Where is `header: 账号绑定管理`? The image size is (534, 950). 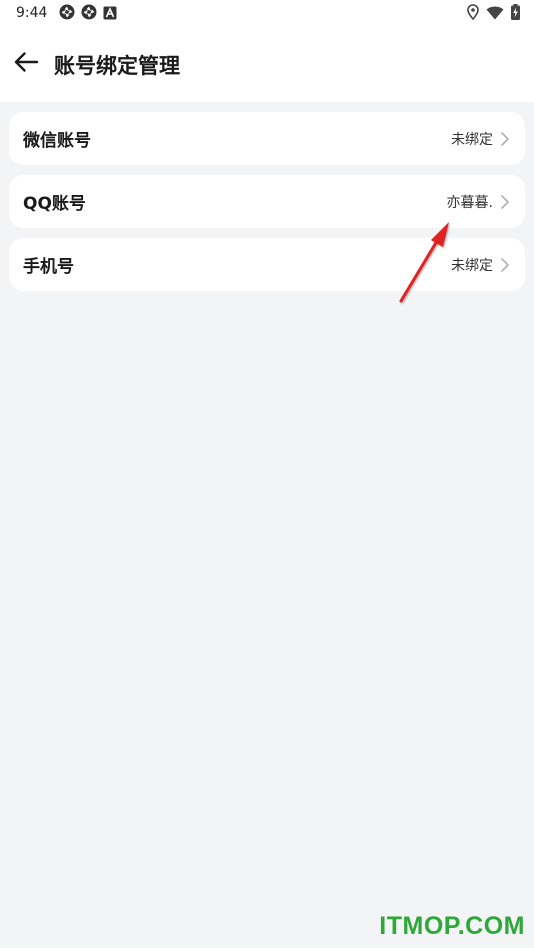
header: 账号绑定管理 is located at coordinates (267, 65).